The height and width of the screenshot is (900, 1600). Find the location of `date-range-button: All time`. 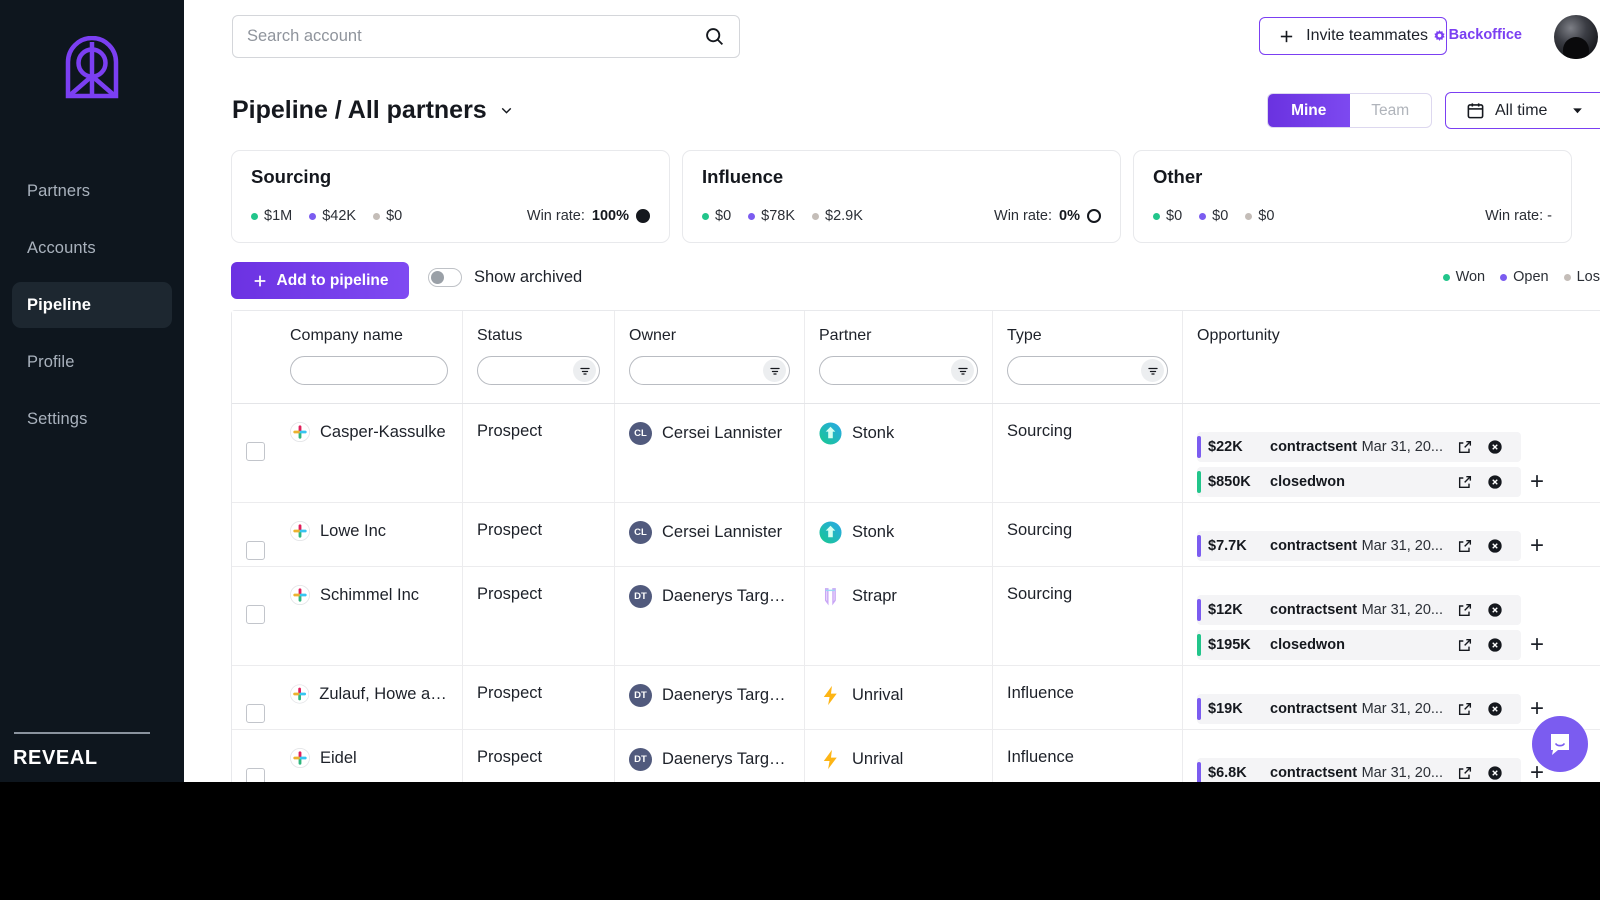

date-range-button: All time is located at coordinates (1522, 110).